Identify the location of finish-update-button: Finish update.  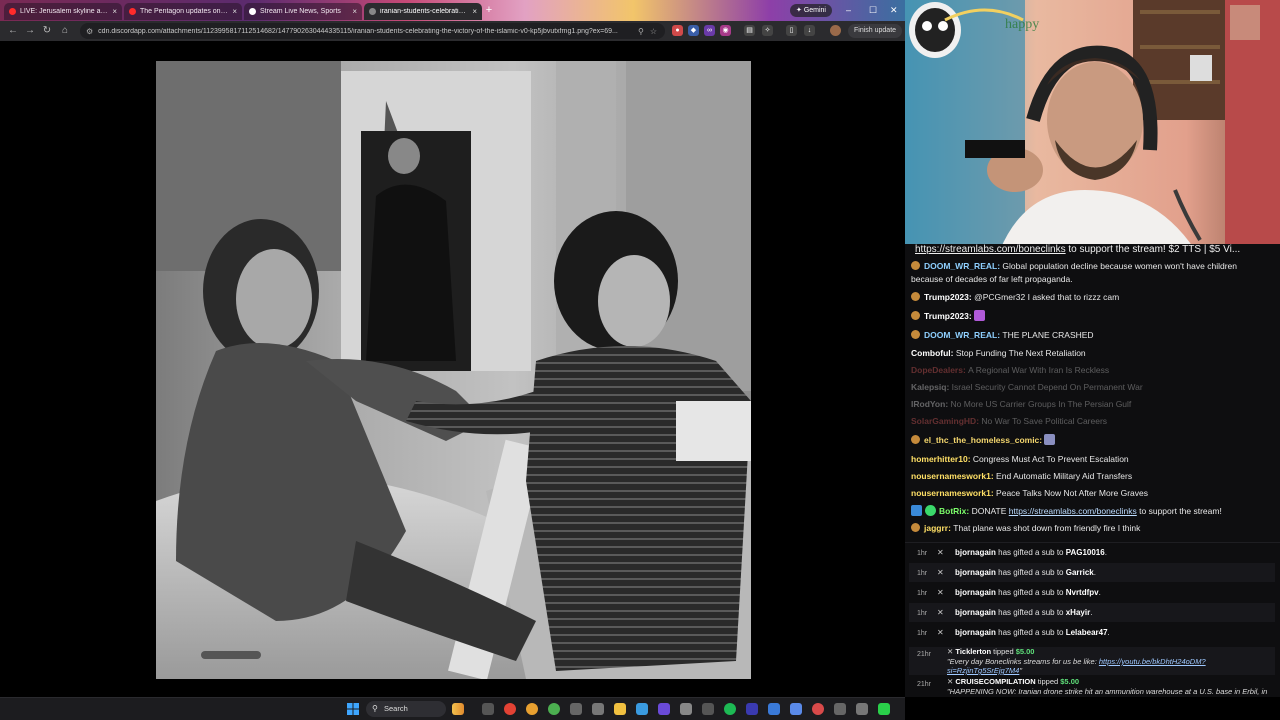
(875, 31).